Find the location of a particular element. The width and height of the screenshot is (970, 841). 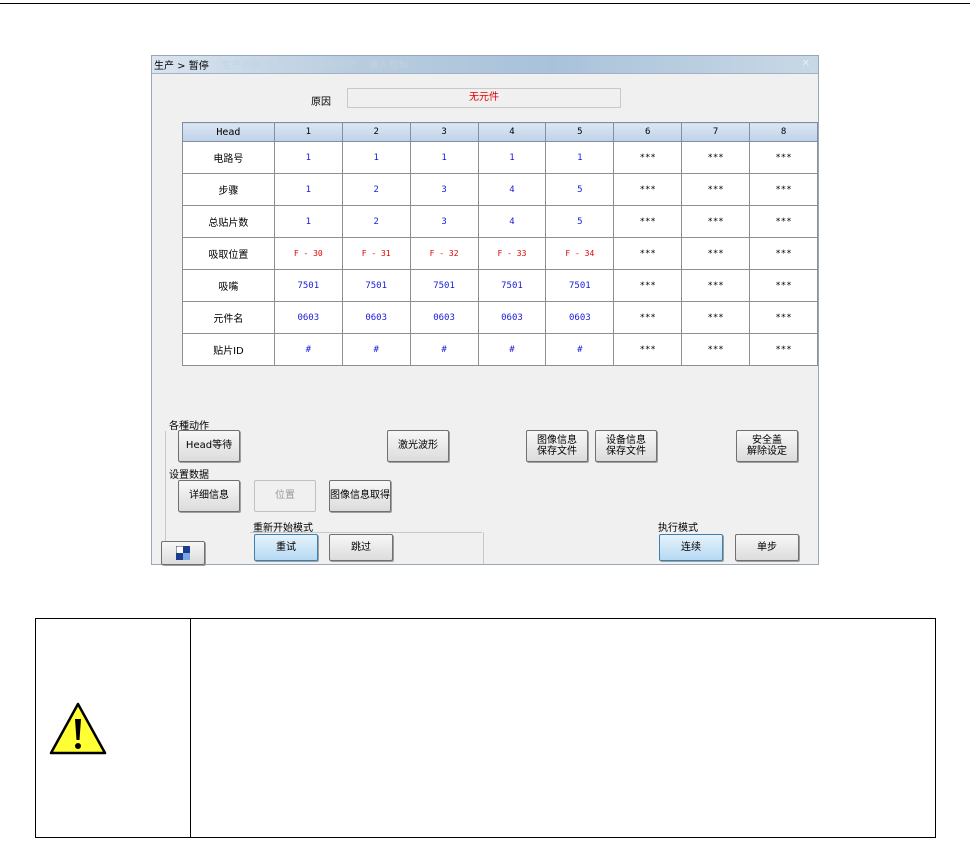

table-cell: 5 is located at coordinates (580, 189).